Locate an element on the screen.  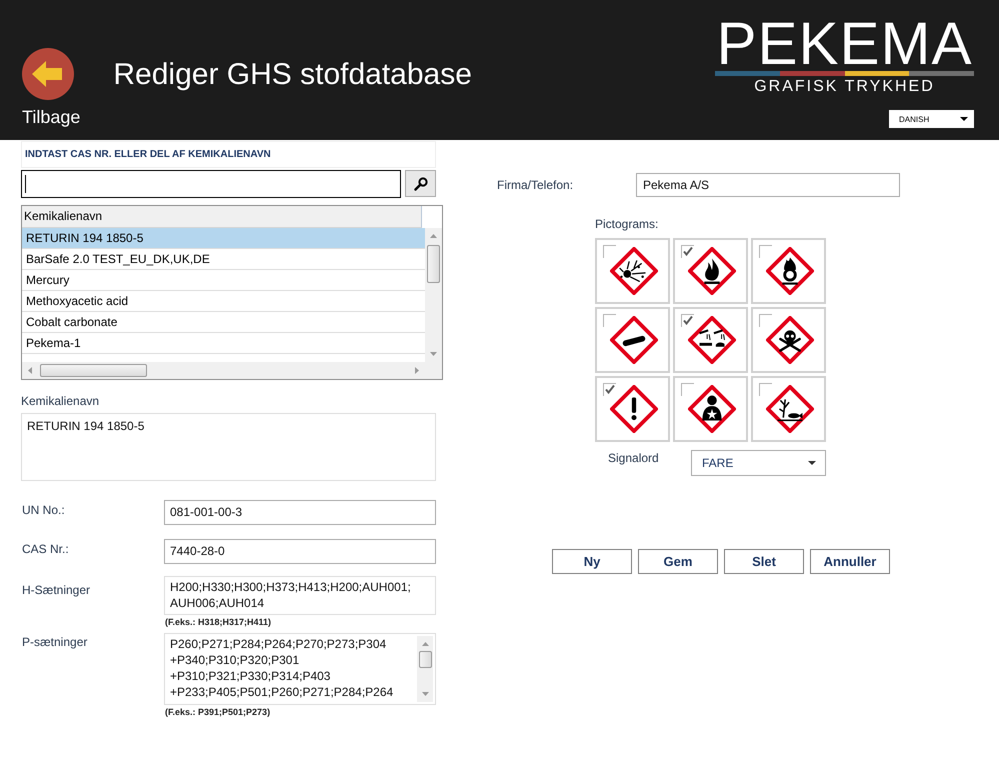
exploding-bomb-icon is located at coordinates (634, 271).